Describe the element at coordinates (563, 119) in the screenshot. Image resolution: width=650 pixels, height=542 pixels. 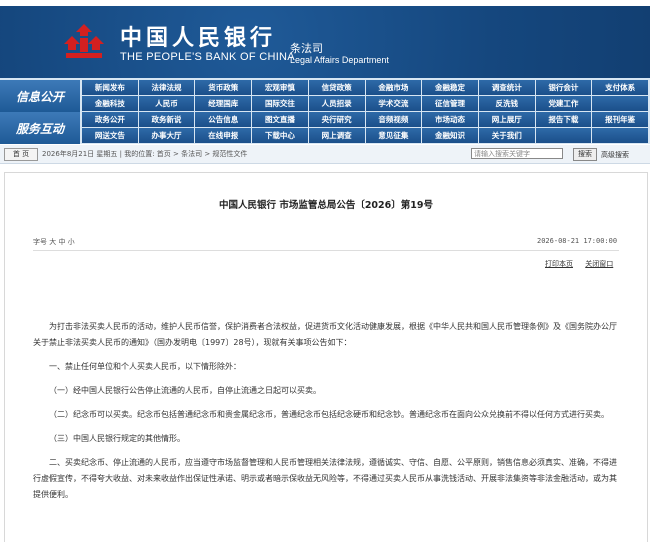
I see `nav-item: 报告下载` at that location.